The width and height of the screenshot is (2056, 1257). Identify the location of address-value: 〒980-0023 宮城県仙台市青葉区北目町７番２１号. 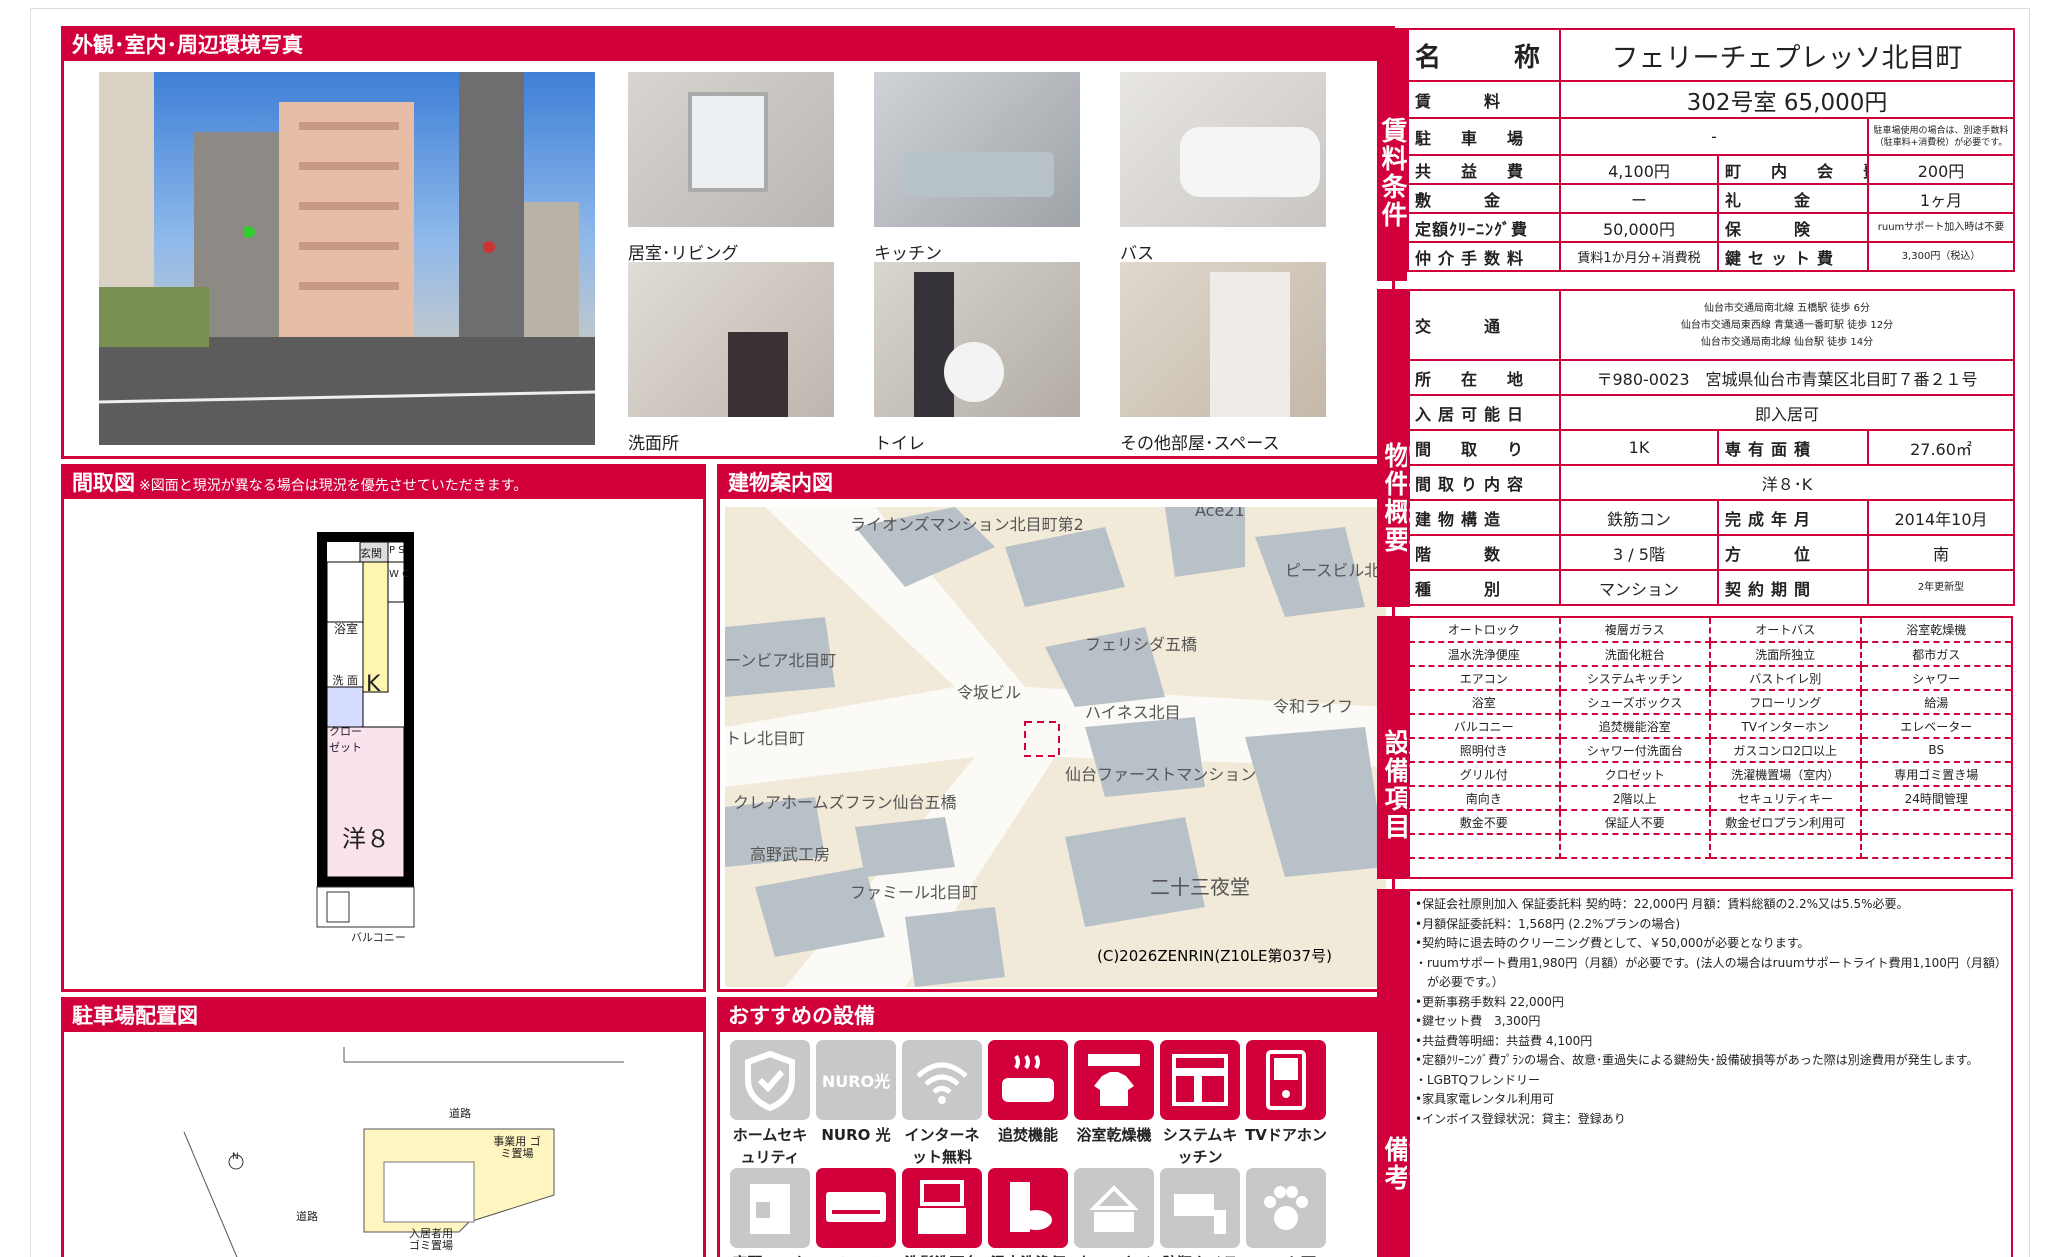
(1787, 377).